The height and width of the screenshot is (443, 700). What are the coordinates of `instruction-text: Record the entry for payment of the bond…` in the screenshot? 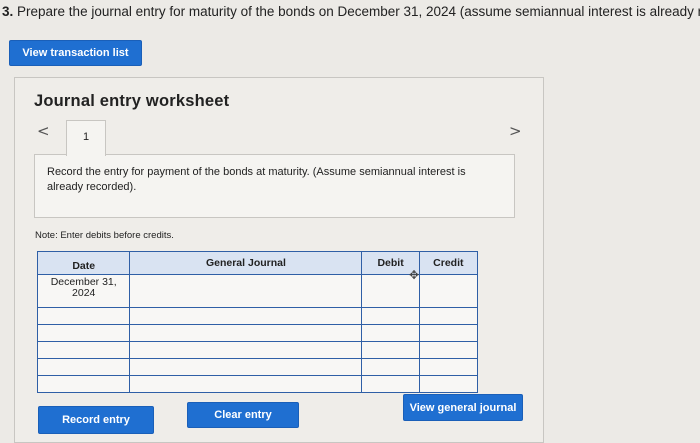 It's located at (256, 179).